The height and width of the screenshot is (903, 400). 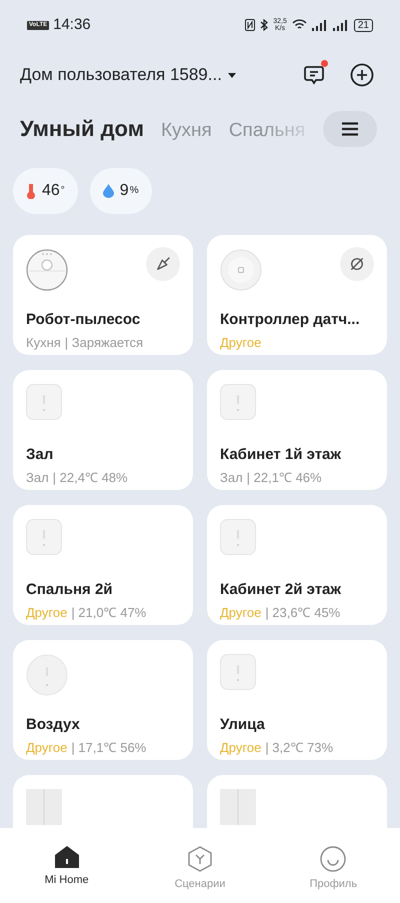 I want to click on device-card: Воздух Другое | 17,1℃ 56%, so click(x=103, y=700).